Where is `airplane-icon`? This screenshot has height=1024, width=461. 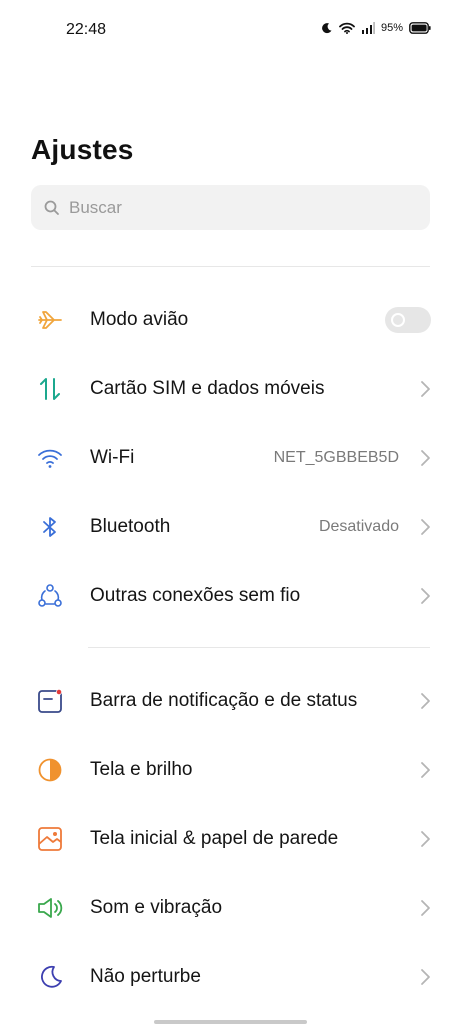 airplane-icon is located at coordinates (50, 320).